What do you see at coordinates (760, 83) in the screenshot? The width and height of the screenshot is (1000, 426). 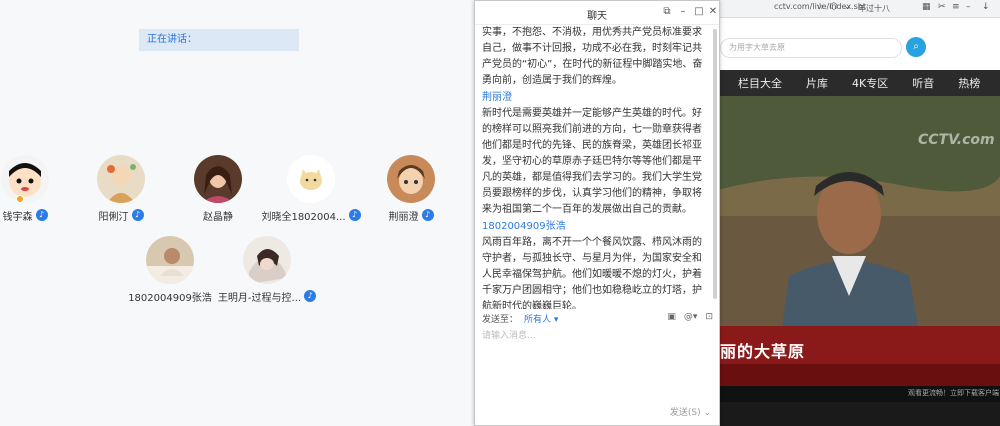 I see `nav-item-columns: 栏目大全` at bounding box center [760, 83].